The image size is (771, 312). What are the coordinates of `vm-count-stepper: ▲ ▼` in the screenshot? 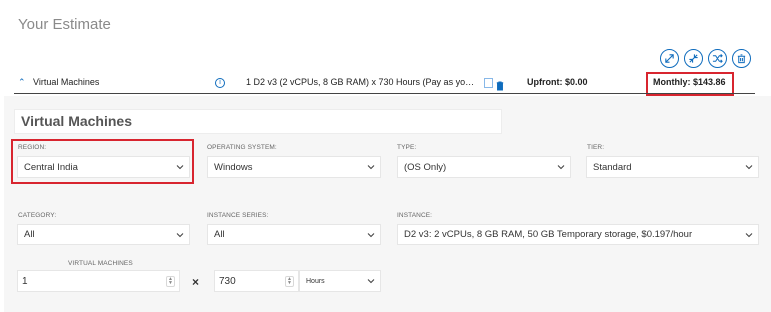 It's located at (170, 281).